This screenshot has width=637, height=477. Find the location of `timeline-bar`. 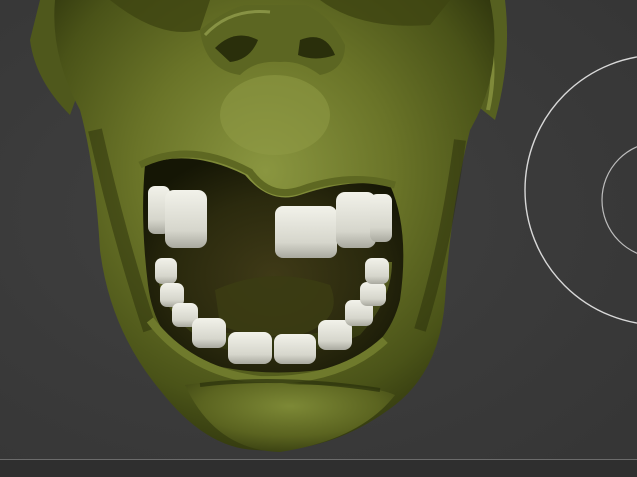

timeline-bar is located at coordinates (318, 468).